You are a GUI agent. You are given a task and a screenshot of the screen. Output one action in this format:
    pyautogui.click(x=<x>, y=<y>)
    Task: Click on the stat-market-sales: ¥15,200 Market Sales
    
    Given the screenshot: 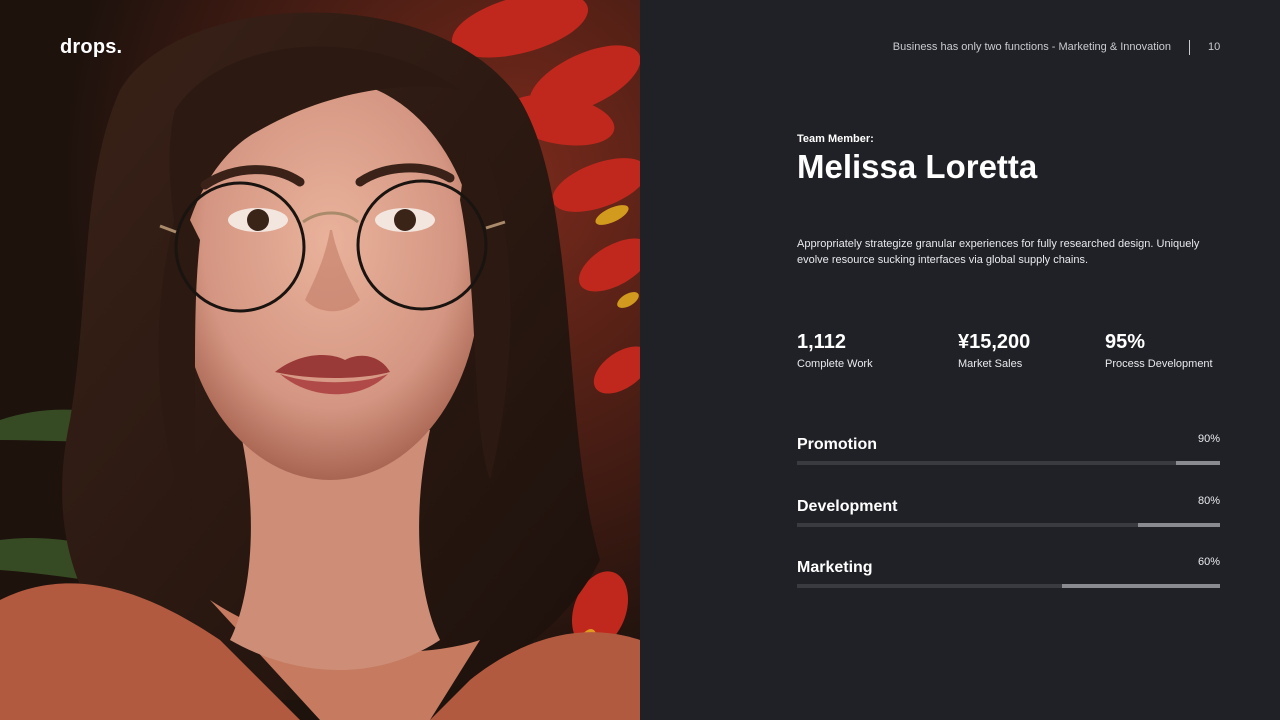 What is the action you would take?
    pyautogui.click(x=994, y=350)
    